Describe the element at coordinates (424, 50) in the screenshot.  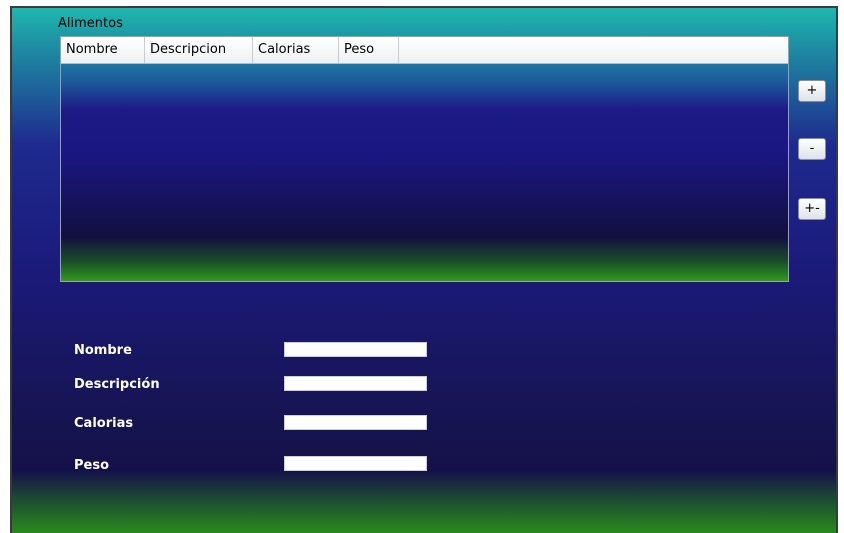
I see `grid-header: Nombre Descripcion Calorias Peso` at that location.